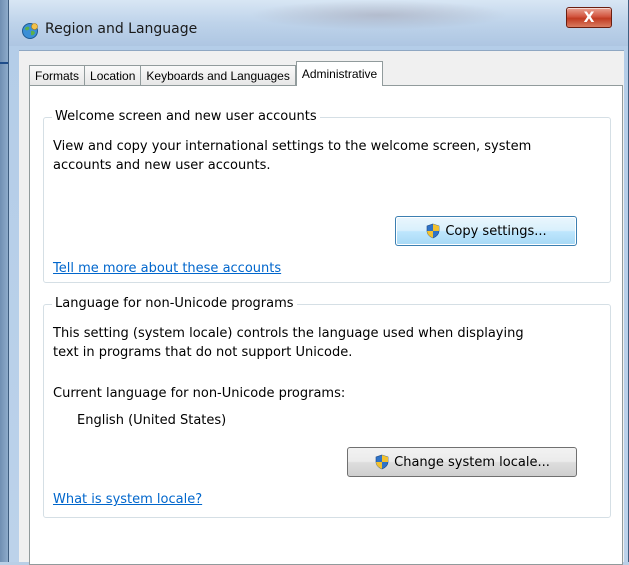 The width and height of the screenshot is (629, 565). I want to click on close-button: X, so click(589, 17).